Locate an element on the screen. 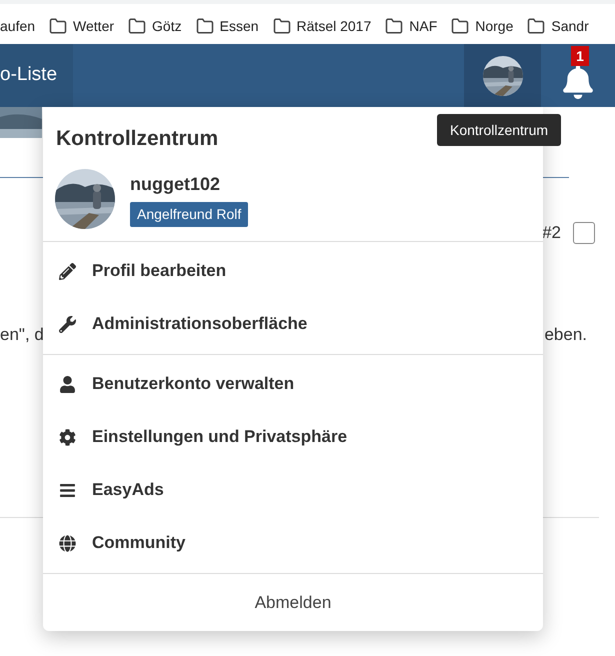 This screenshot has height=656, width=615. bell-icon is located at coordinates (578, 81).